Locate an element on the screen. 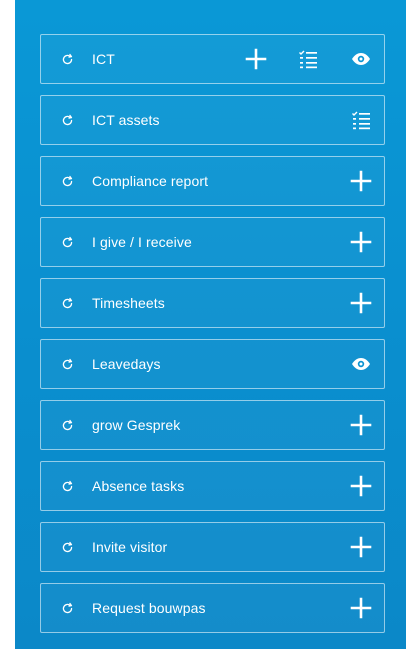 The image size is (414, 649). flow-tile-label: ICT is located at coordinates (103, 59).